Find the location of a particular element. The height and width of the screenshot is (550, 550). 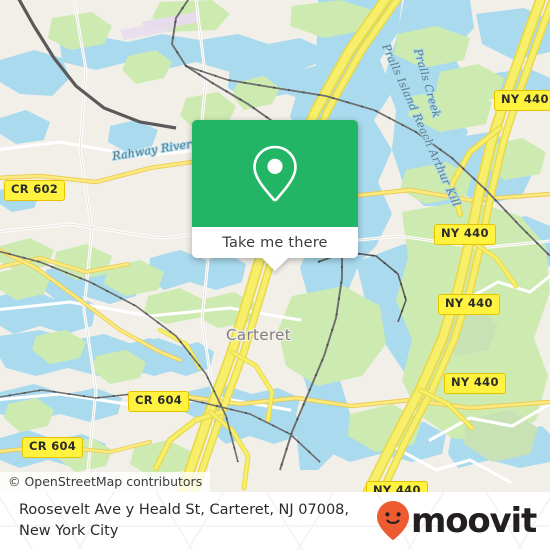

card-action-bar: Take me there is located at coordinates (275, 242).